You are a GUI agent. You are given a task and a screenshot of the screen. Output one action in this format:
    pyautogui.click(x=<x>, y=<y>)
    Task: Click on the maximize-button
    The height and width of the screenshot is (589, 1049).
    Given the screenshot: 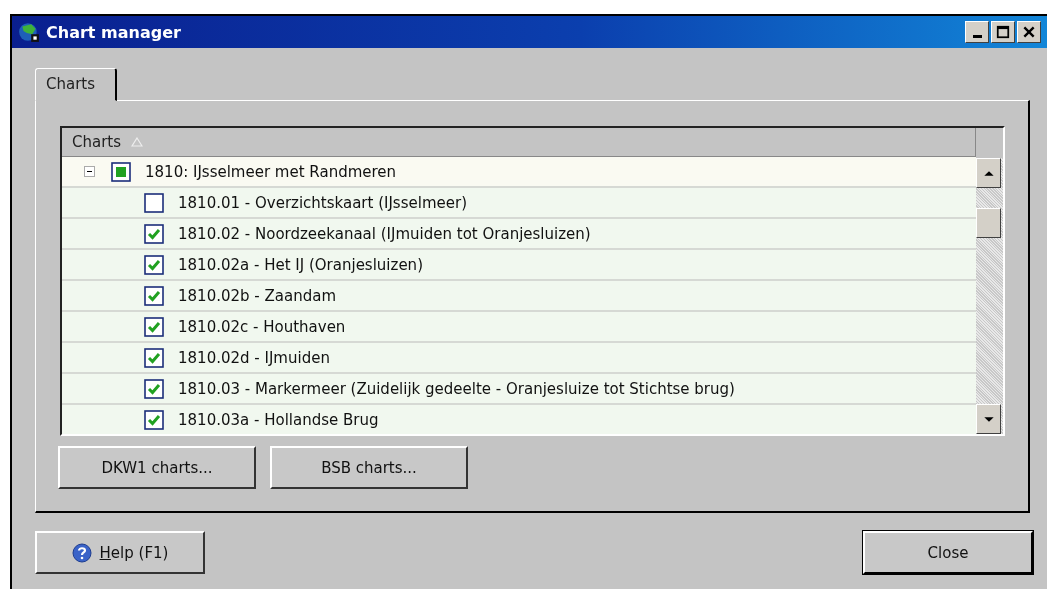 What is the action you would take?
    pyautogui.click(x=1003, y=32)
    